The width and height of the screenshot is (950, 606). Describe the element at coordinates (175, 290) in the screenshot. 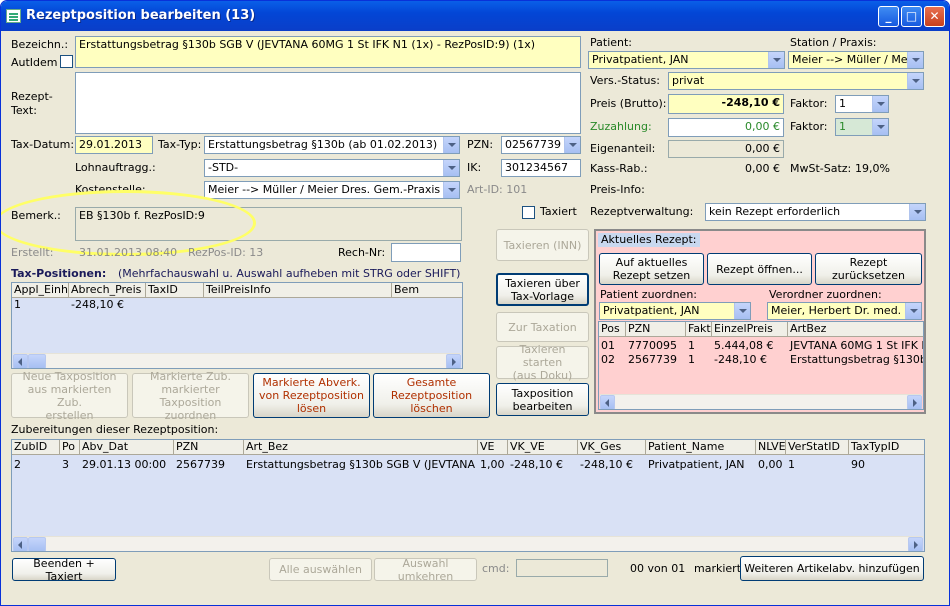

I see `col-taxid: TaxID` at that location.